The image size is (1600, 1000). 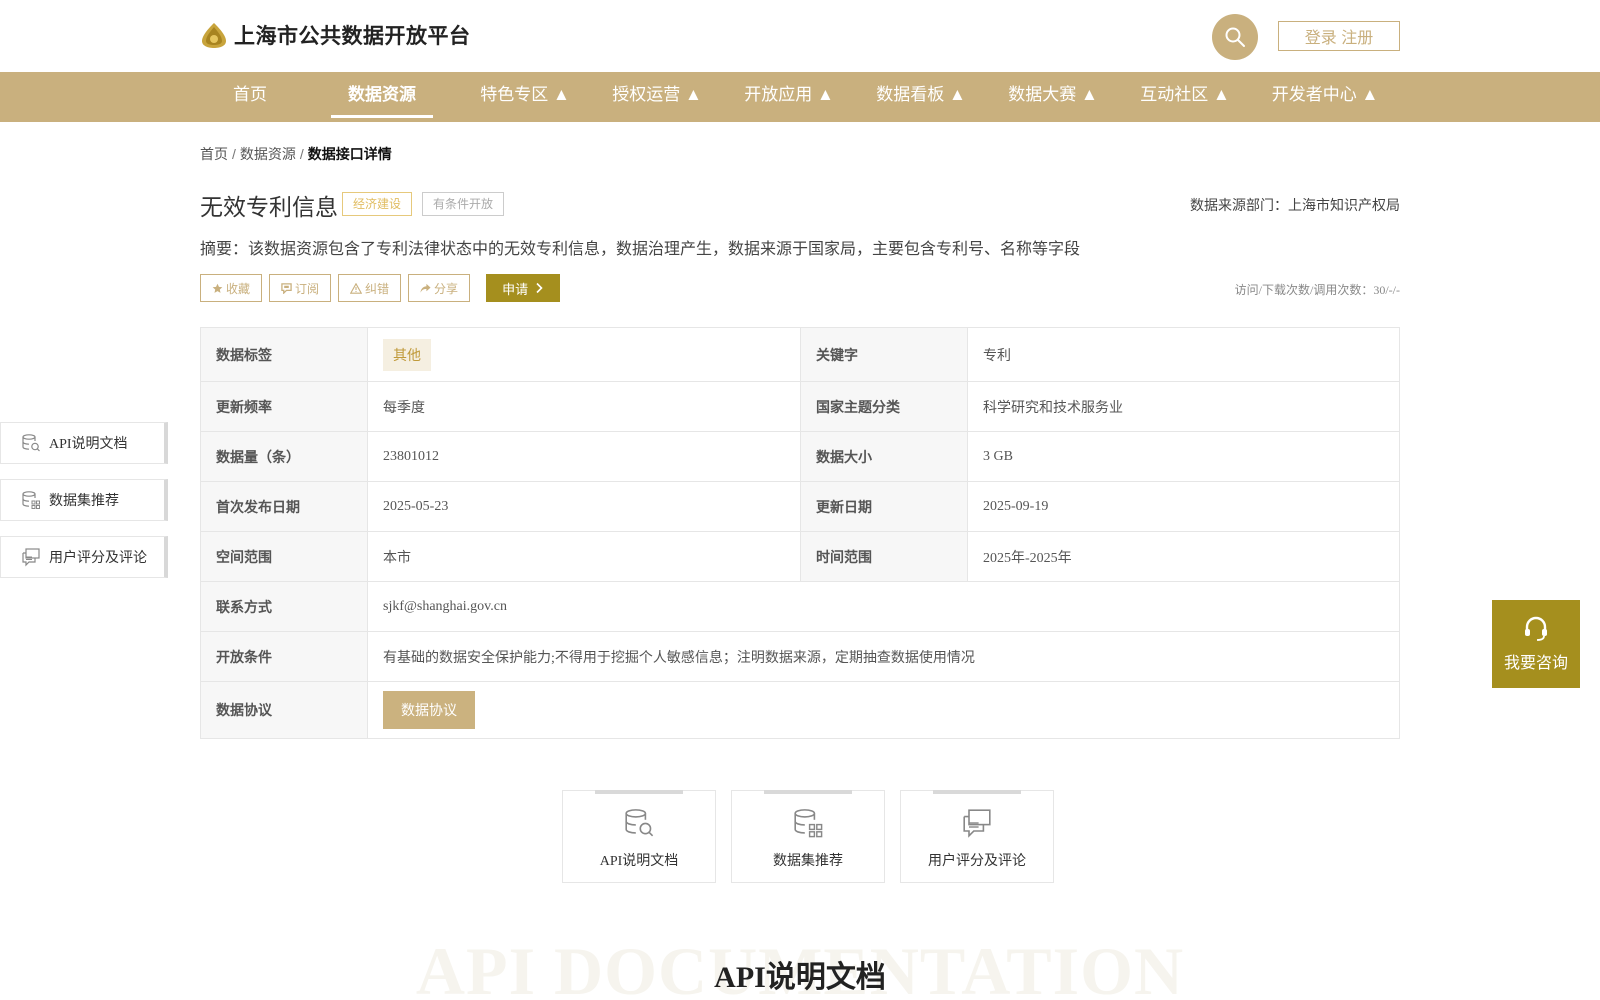 What do you see at coordinates (584, 556) in the screenshot?
I see `table-value: 本市` at bounding box center [584, 556].